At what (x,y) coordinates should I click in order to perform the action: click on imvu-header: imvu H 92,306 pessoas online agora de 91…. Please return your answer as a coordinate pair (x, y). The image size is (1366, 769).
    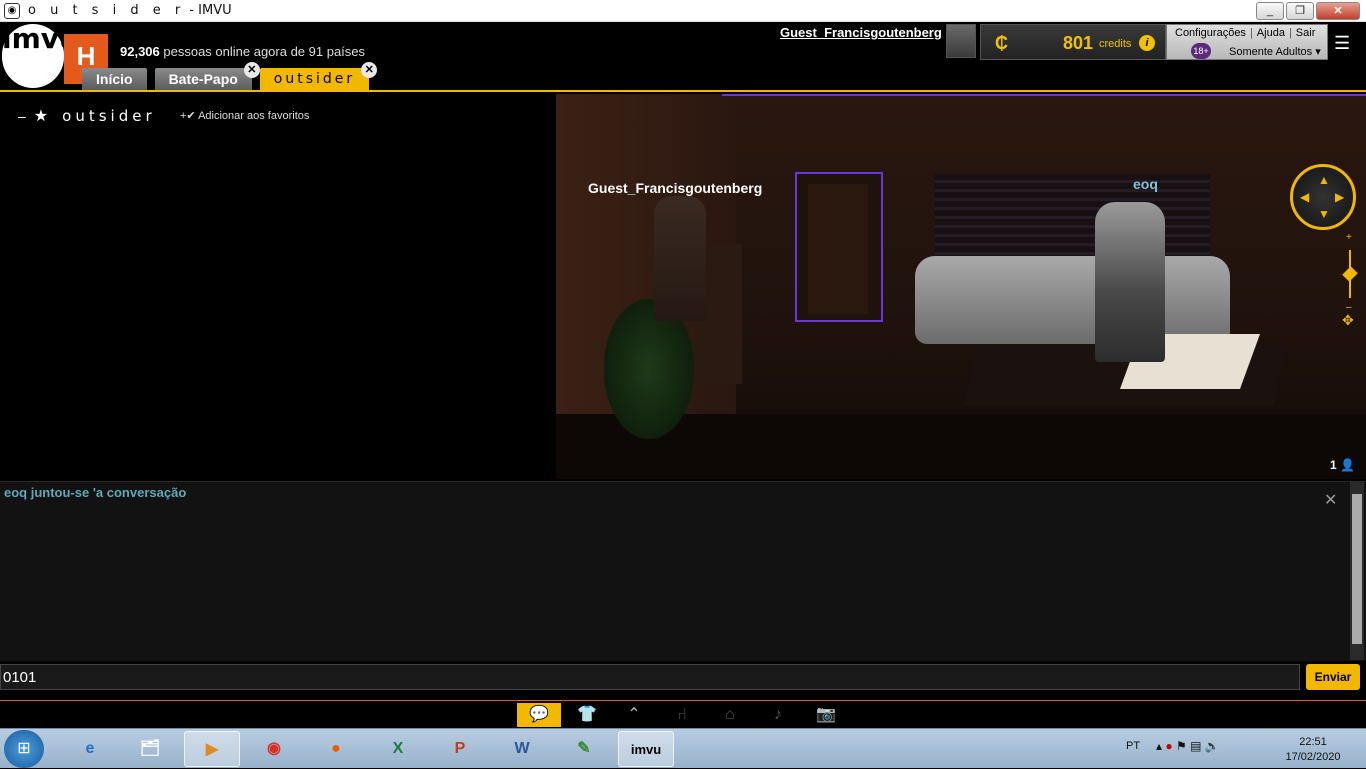
    Looking at the image, I should click on (683, 57).